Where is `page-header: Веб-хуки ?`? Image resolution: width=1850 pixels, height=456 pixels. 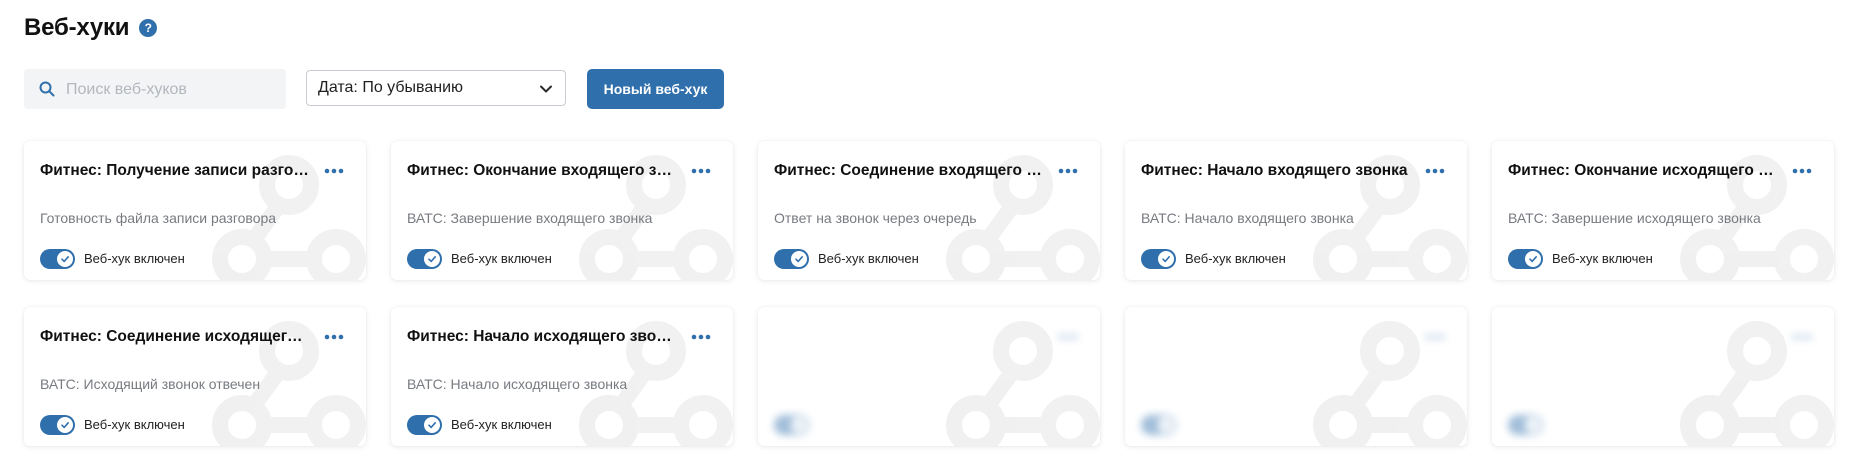
page-header: Веб-хуки ? is located at coordinates (91, 28).